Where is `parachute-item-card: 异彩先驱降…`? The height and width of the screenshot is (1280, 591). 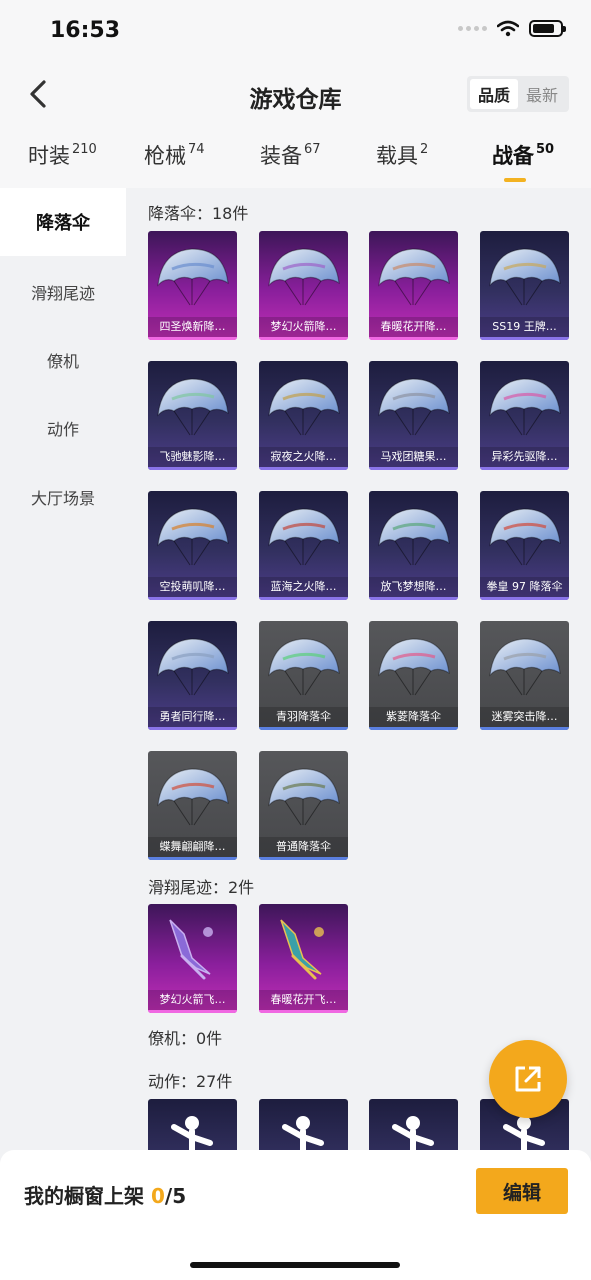 parachute-item-card: 异彩先驱降… is located at coordinates (524, 415).